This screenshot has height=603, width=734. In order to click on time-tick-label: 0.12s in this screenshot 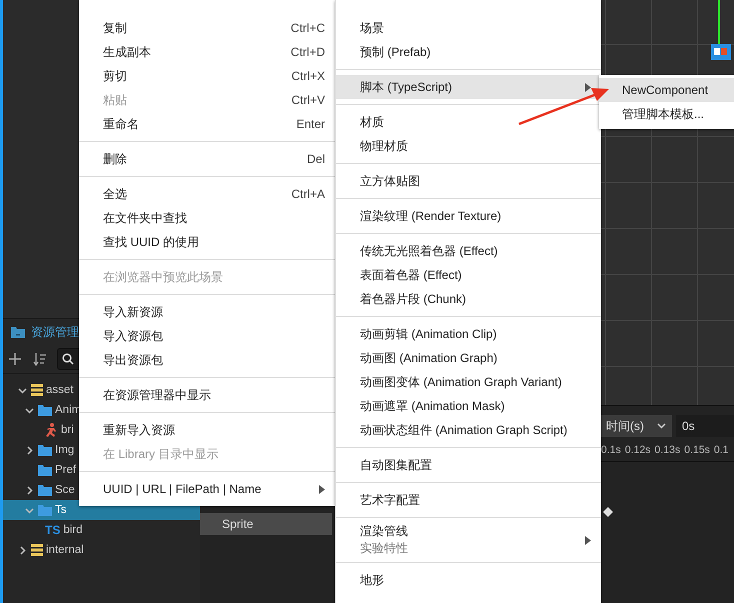, I will do `click(637, 450)`.